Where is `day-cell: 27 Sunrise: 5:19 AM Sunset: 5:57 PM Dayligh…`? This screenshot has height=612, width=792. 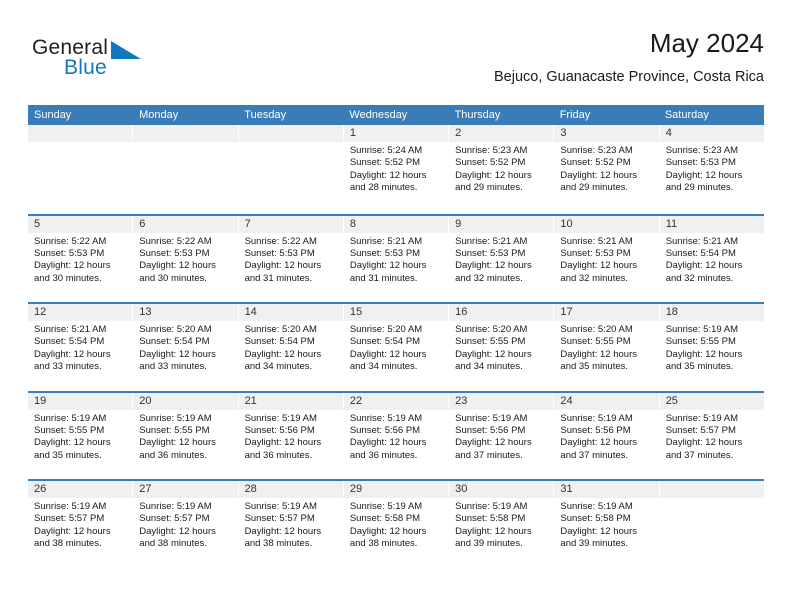
day-cell: 27 Sunrise: 5:19 AM Sunset: 5:57 PM Dayligh… is located at coordinates (186, 524).